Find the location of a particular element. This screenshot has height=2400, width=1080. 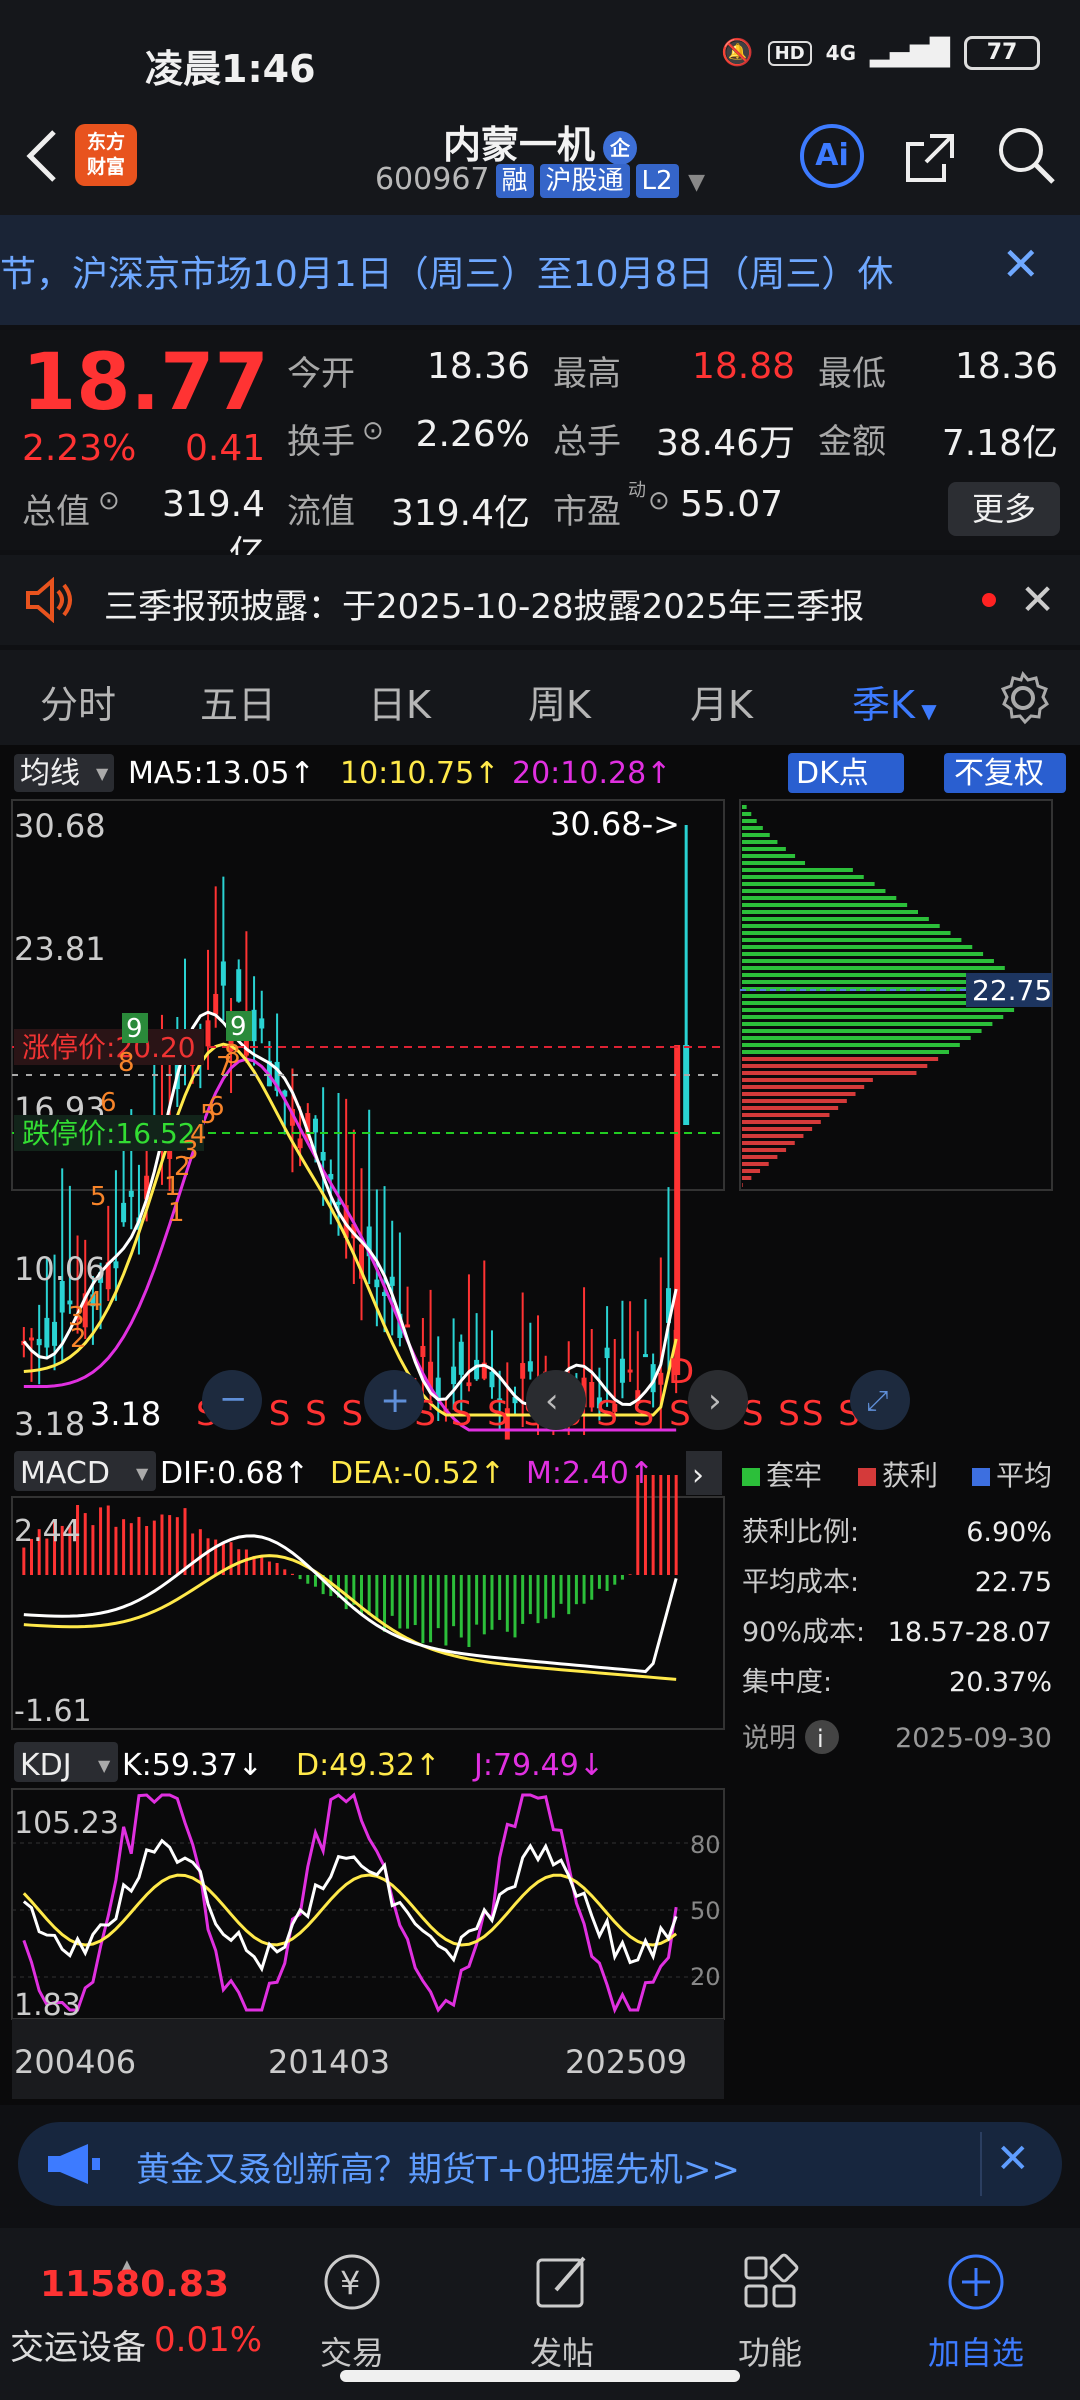

tab-monthly: 月K is located at coordinates (721, 701).